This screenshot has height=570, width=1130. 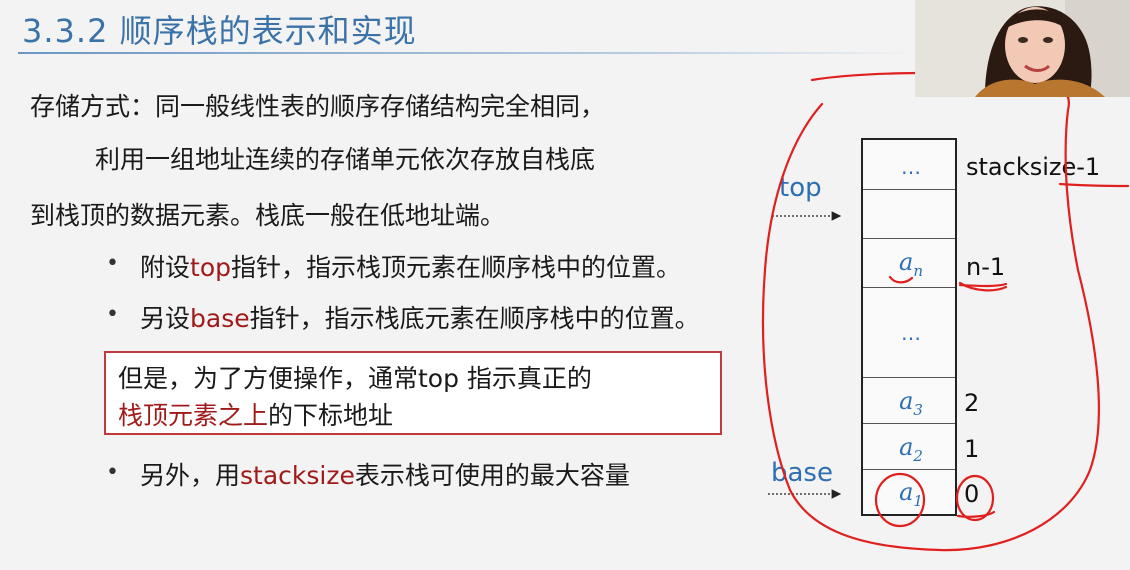 What do you see at coordinates (901, 279) in the screenshot?
I see `mark-an` at bounding box center [901, 279].